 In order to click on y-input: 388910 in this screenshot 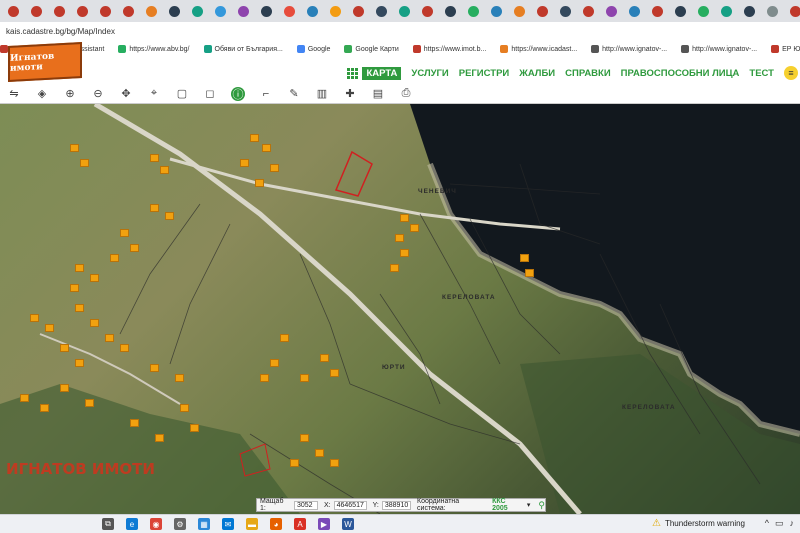, I will do `click(396, 505)`.